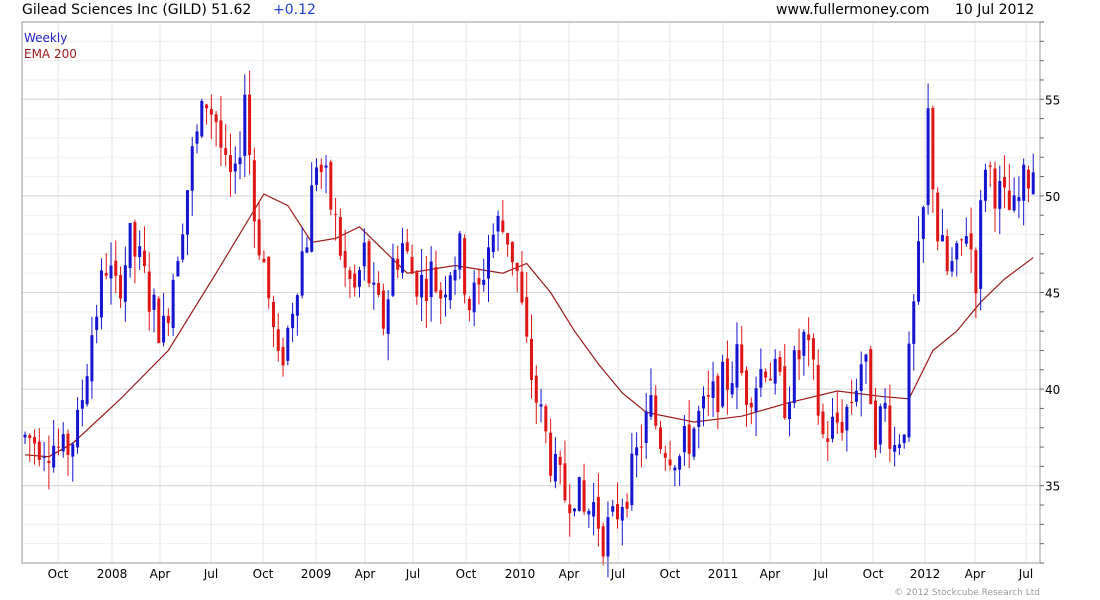 This screenshot has height=600, width=1100. I want to click on x-tick-label: Oct, so click(466, 574).